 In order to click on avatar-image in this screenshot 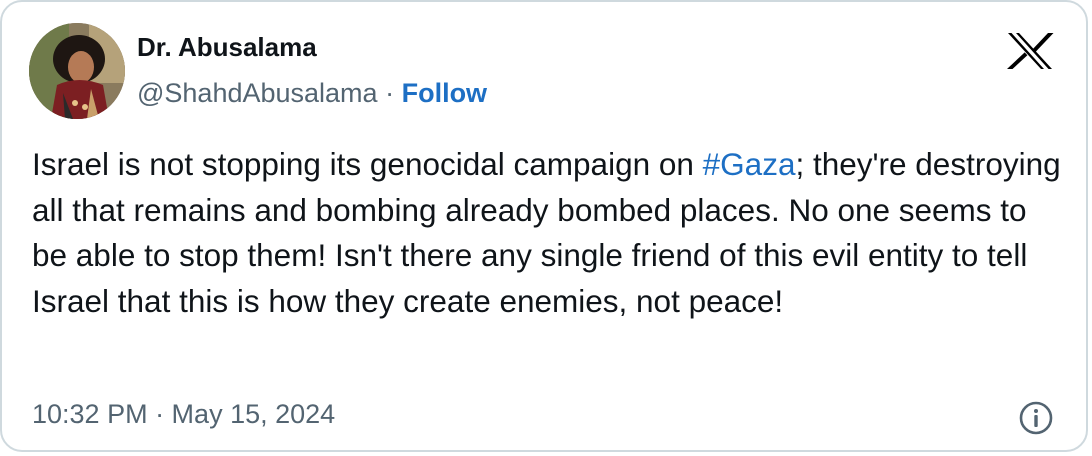, I will do `click(77, 71)`.